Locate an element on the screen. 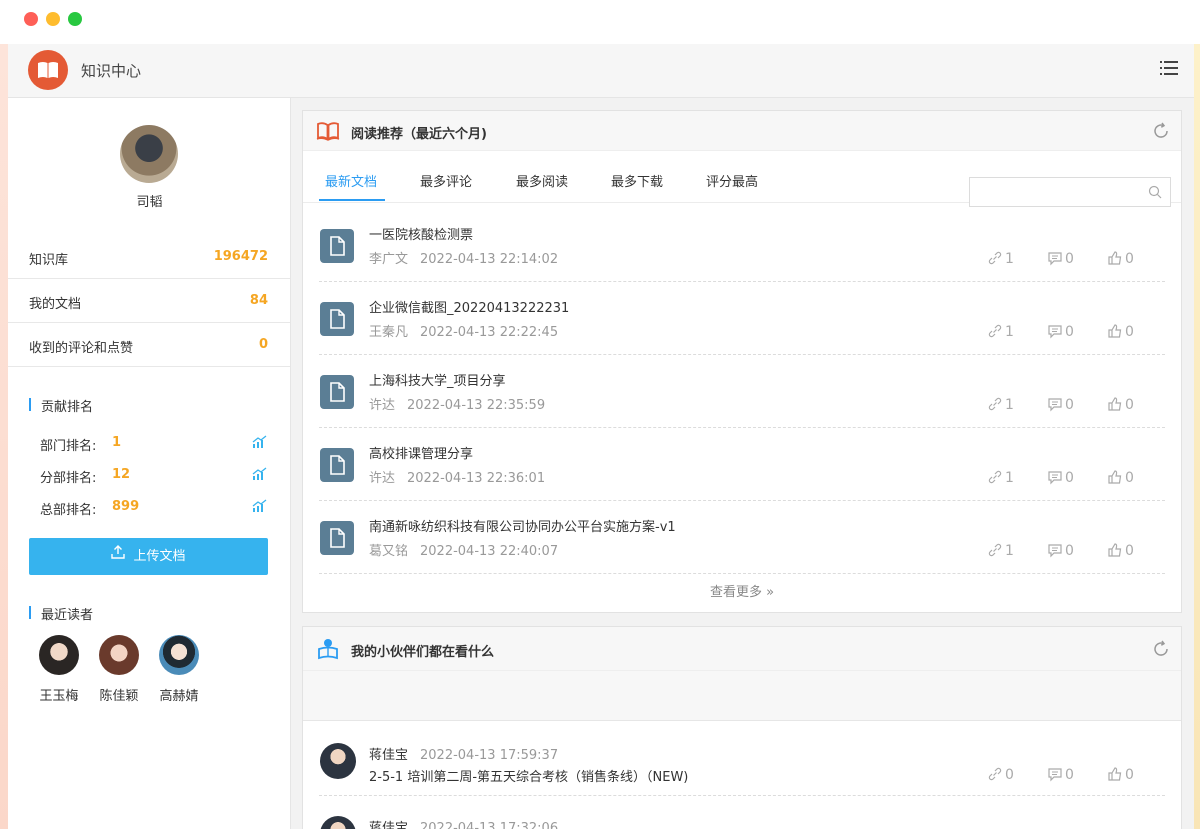 The image size is (1200, 829). tab-most-read: 最多阅读 is located at coordinates (542, 180).